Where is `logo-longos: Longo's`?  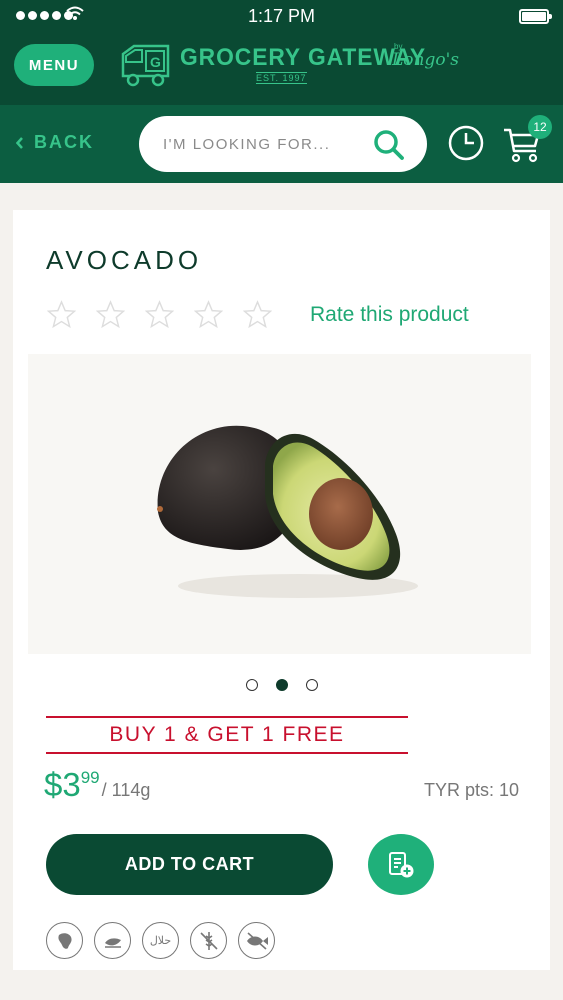
logo-longos: Longo's is located at coordinates (425, 60).